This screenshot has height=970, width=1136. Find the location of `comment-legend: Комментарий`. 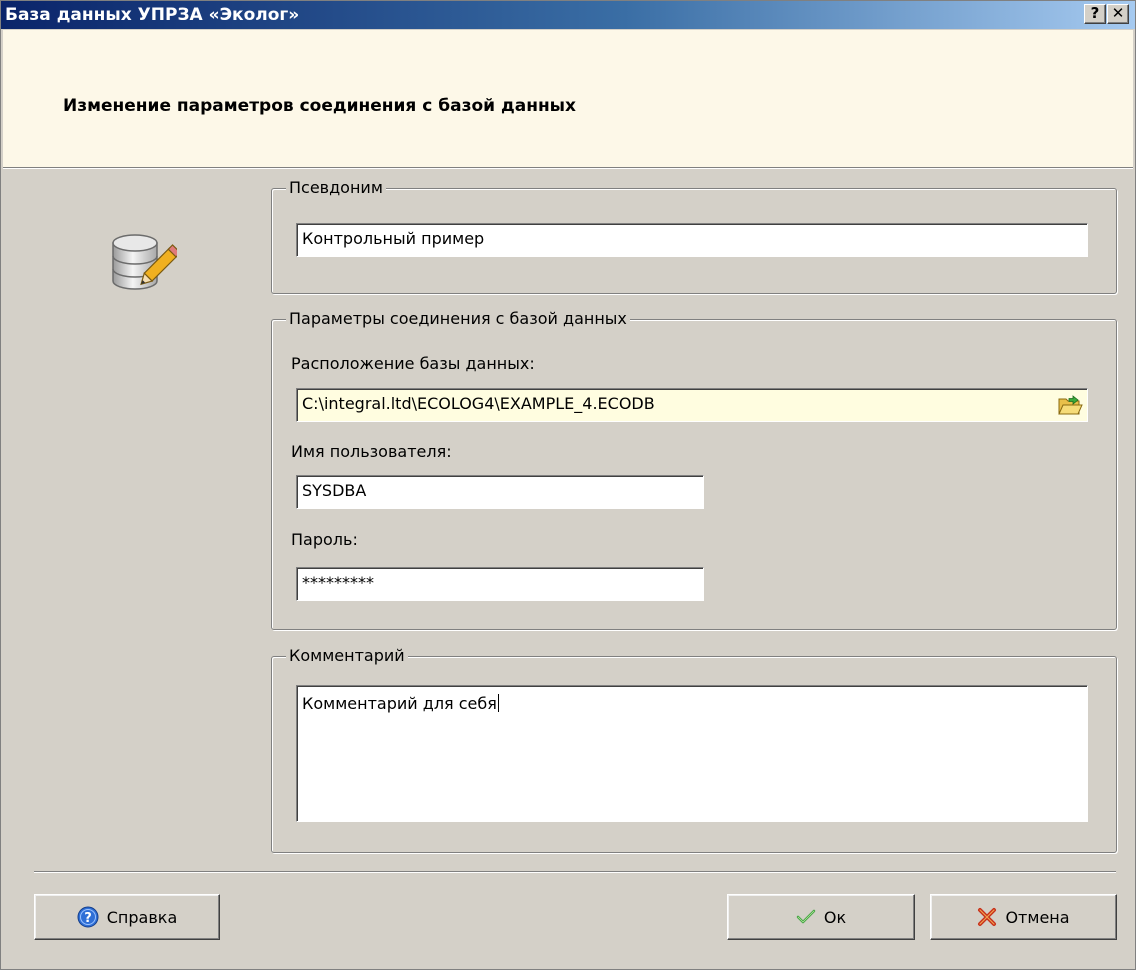

comment-legend: Комментарий is located at coordinates (347, 656).